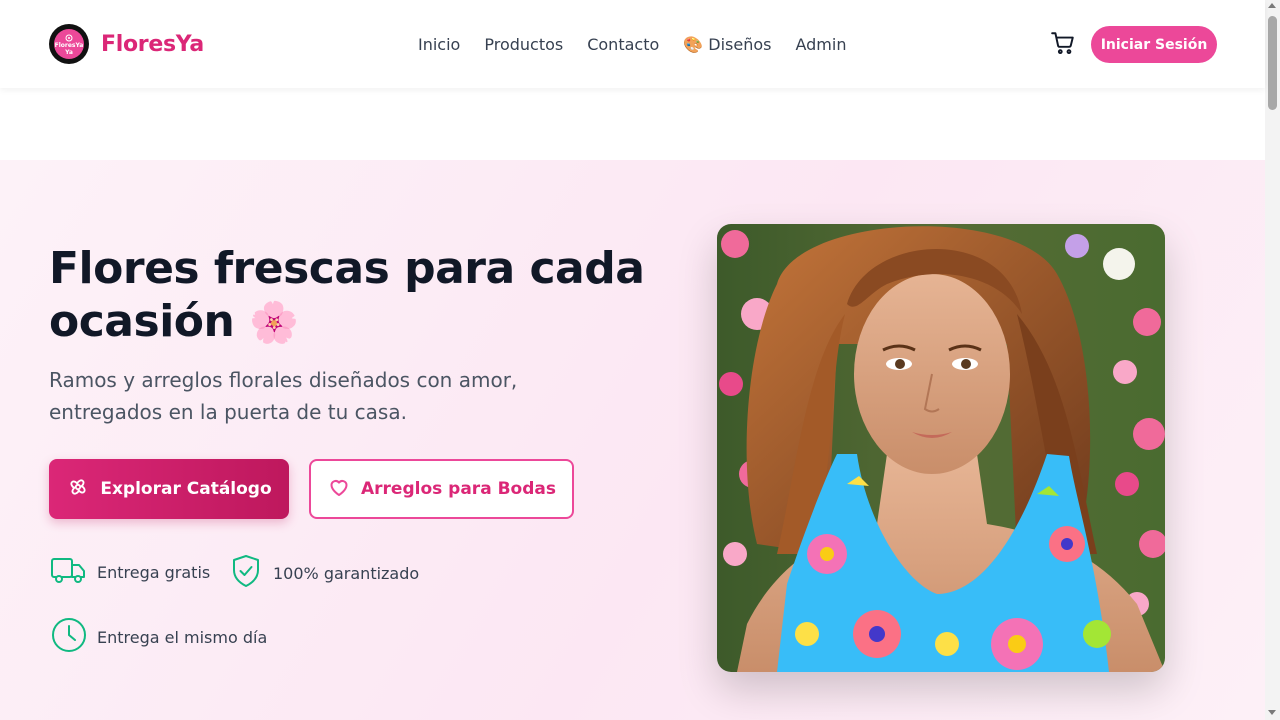 This screenshot has width=1280, height=720. Describe the element at coordinates (727, 44) in the screenshot. I see `nav-link-disenos: 🎨 Diseños` at that location.